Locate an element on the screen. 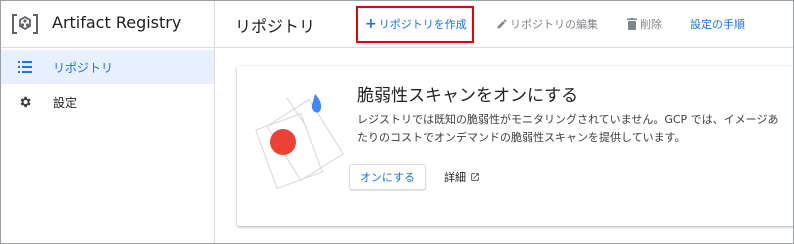 The width and height of the screenshot is (794, 244). edit-repository-button: リポジトリの編集 is located at coordinates (547, 24).